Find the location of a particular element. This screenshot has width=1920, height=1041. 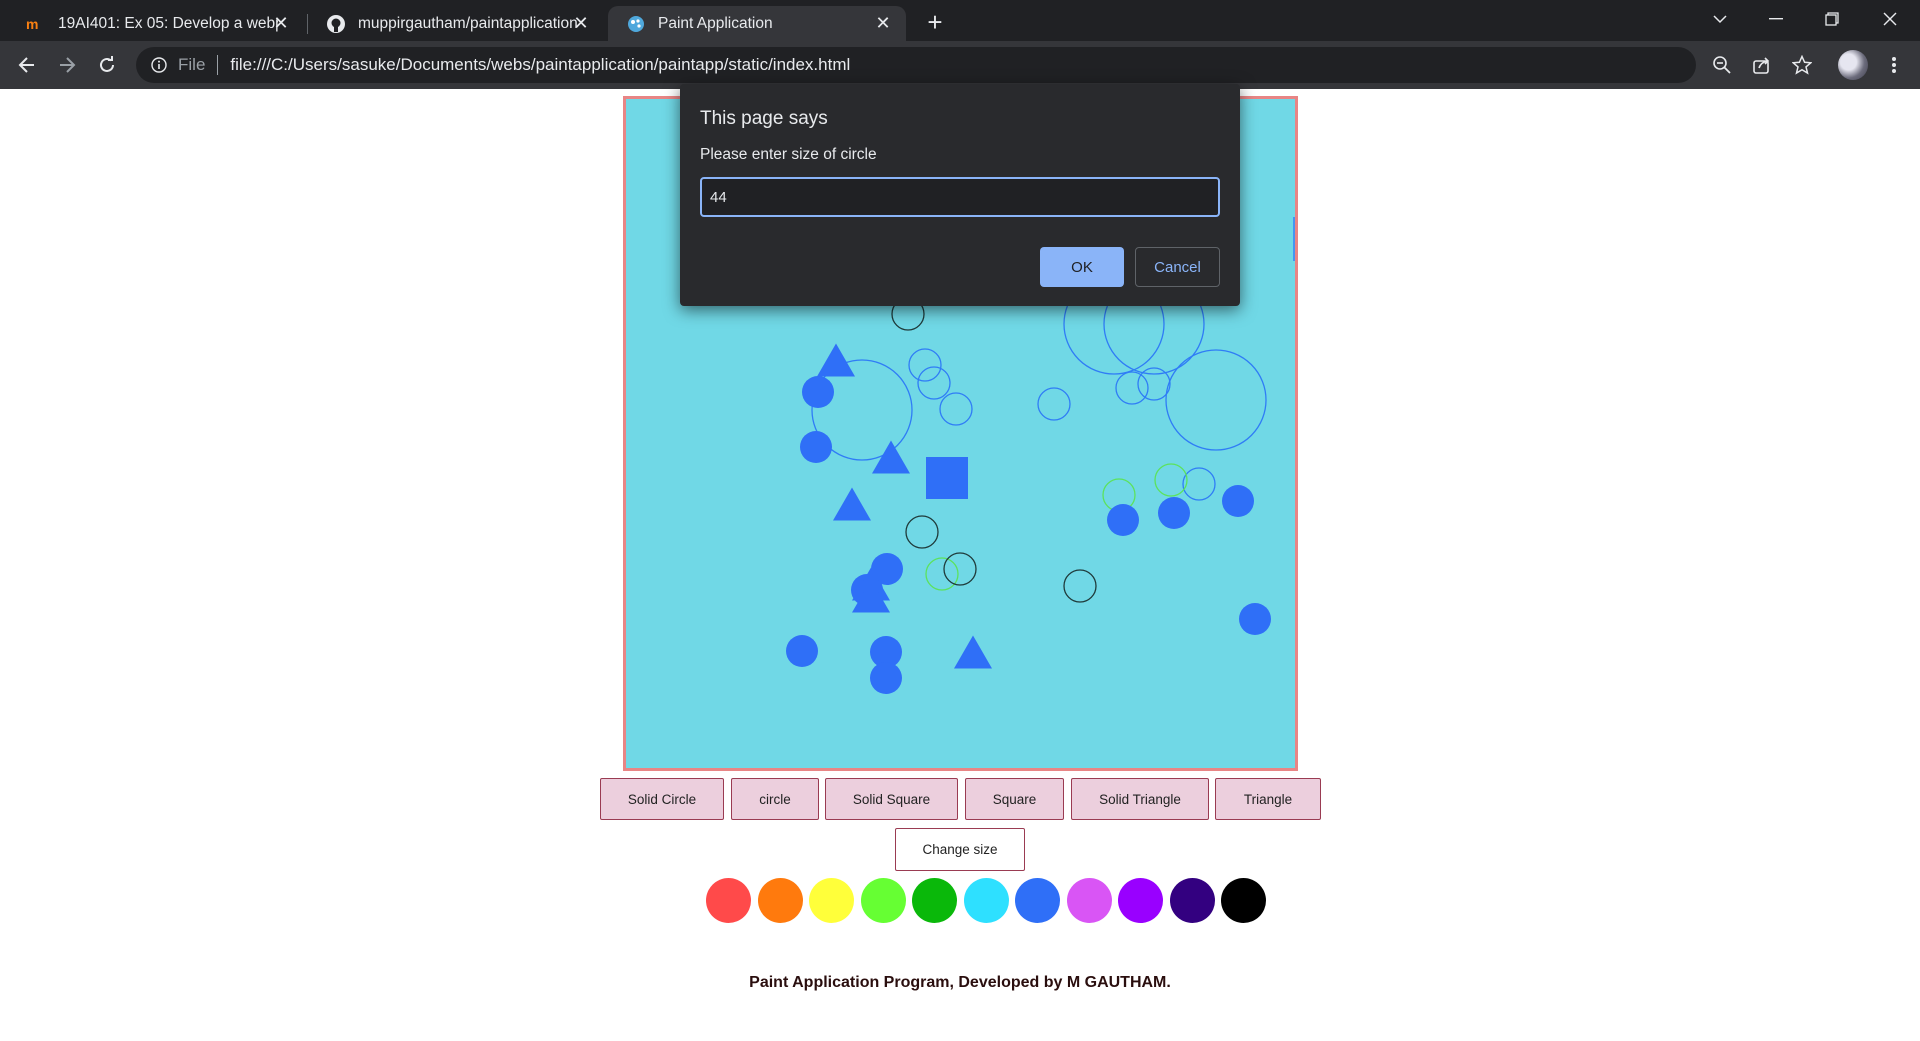

profile-avatar is located at coordinates (1853, 65).